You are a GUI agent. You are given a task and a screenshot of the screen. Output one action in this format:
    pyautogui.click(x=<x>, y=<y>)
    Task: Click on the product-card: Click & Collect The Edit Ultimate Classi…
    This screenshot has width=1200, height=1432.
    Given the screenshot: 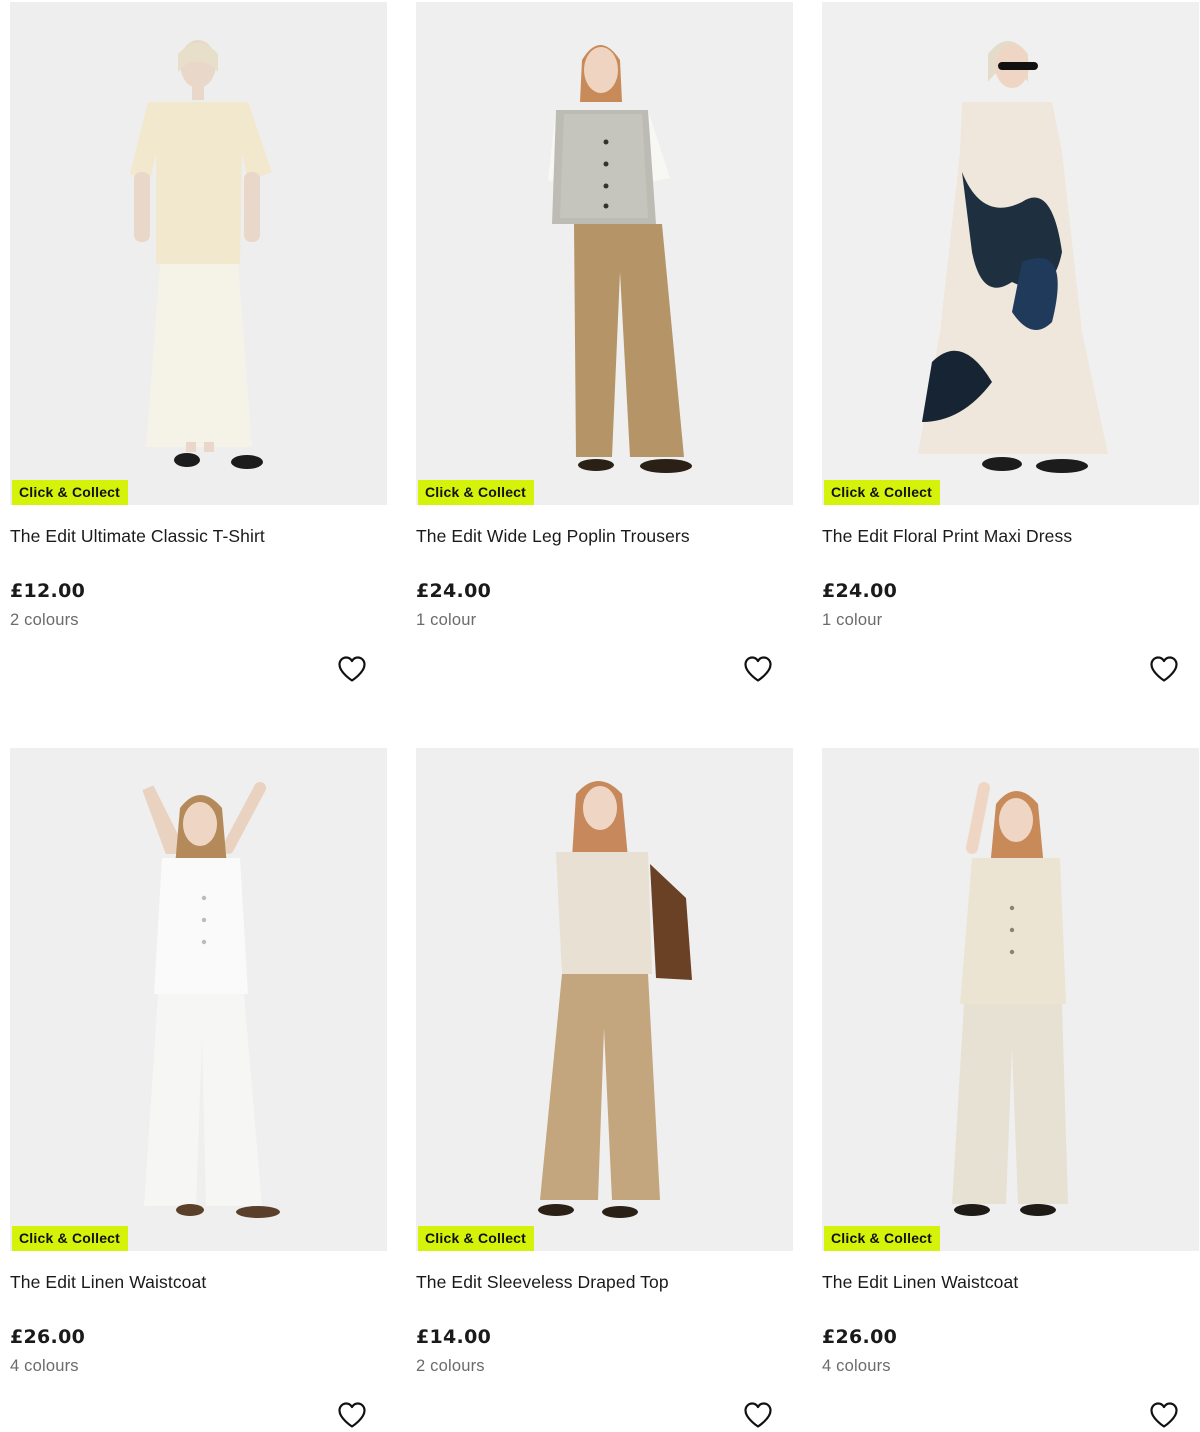 What is the action you would take?
    pyautogui.click(x=198, y=342)
    